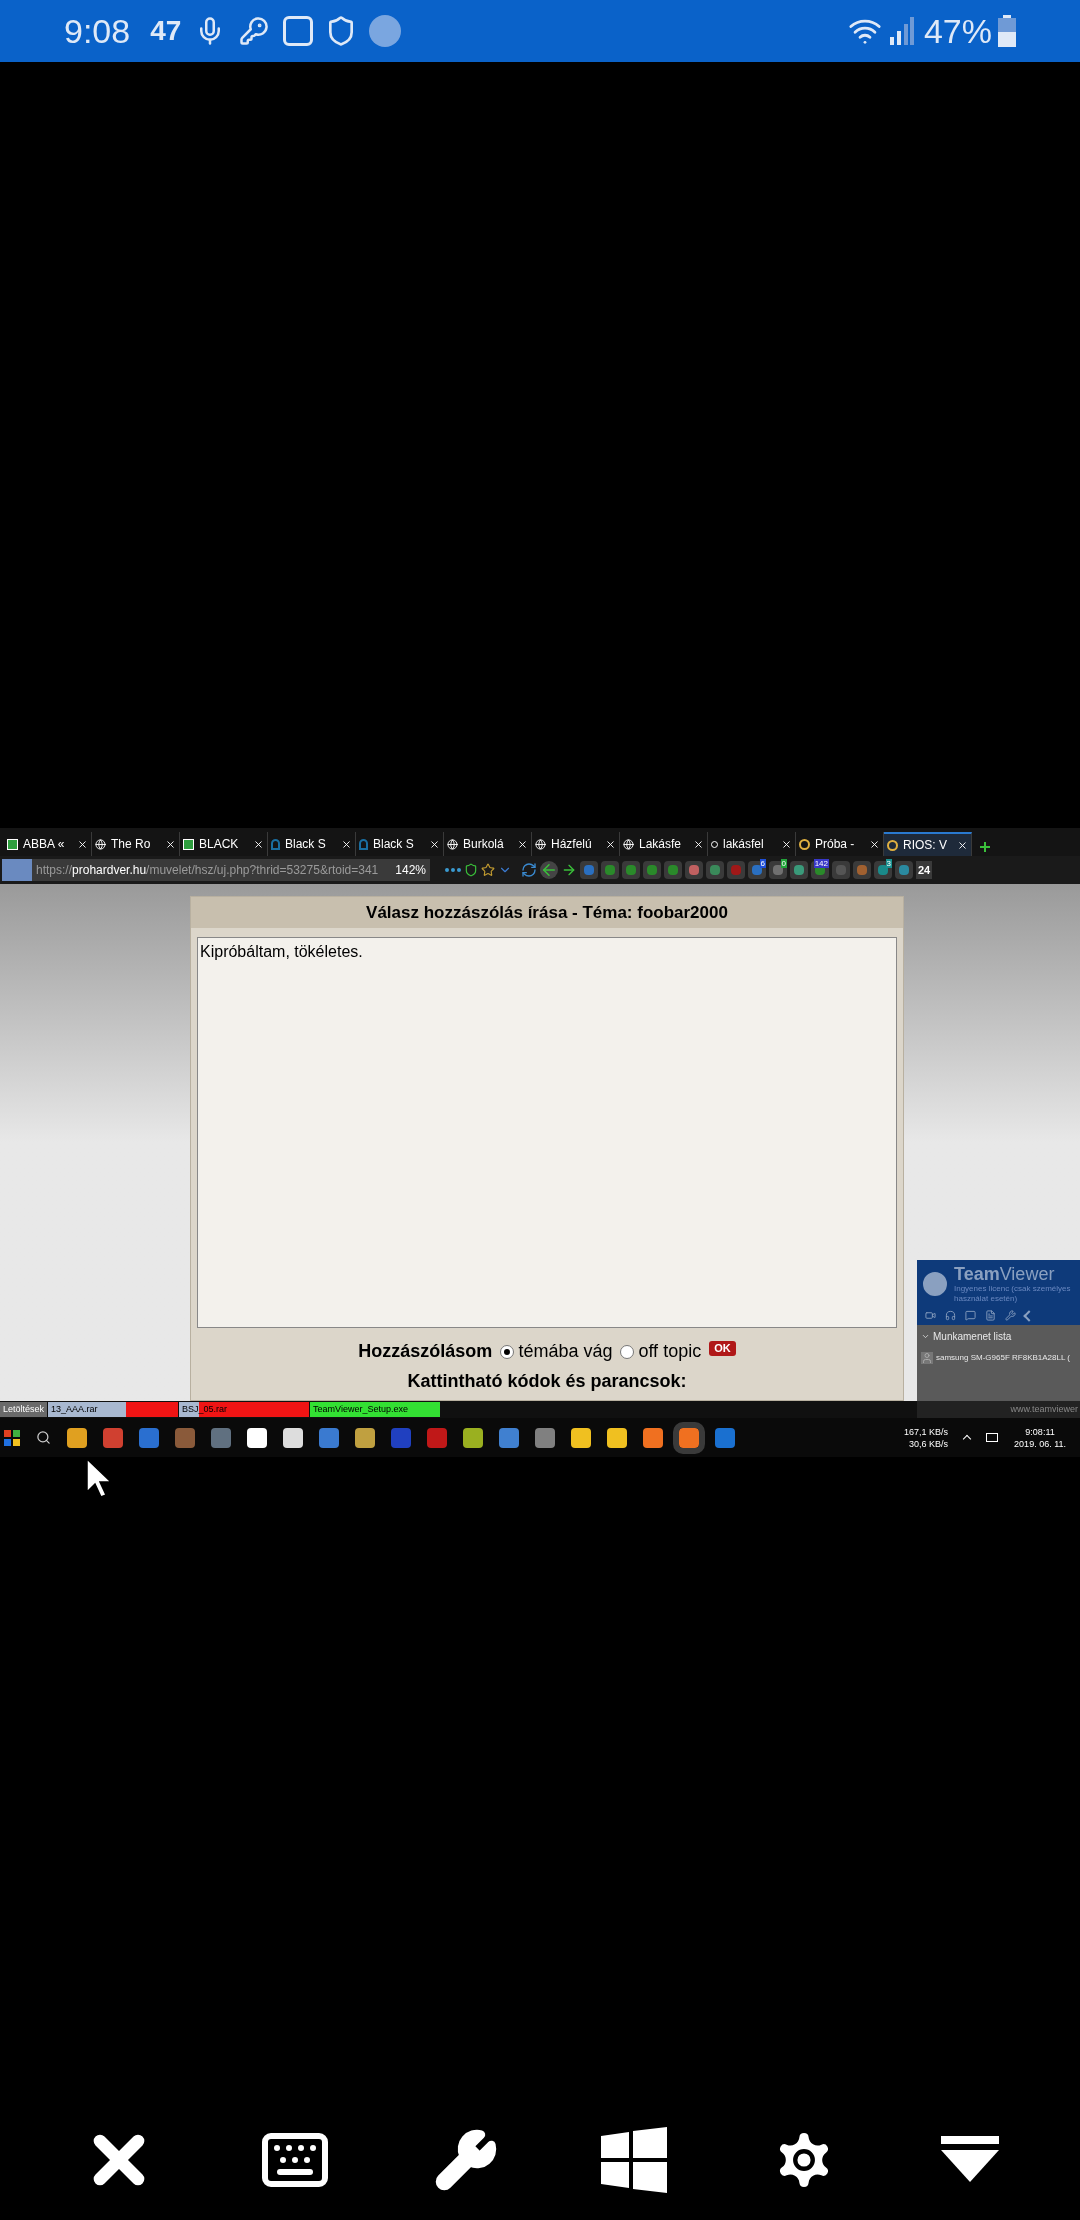  What do you see at coordinates (547, 1381) in the screenshot?
I see `section-heading: Kattintható kódok és parancsok:` at bounding box center [547, 1381].